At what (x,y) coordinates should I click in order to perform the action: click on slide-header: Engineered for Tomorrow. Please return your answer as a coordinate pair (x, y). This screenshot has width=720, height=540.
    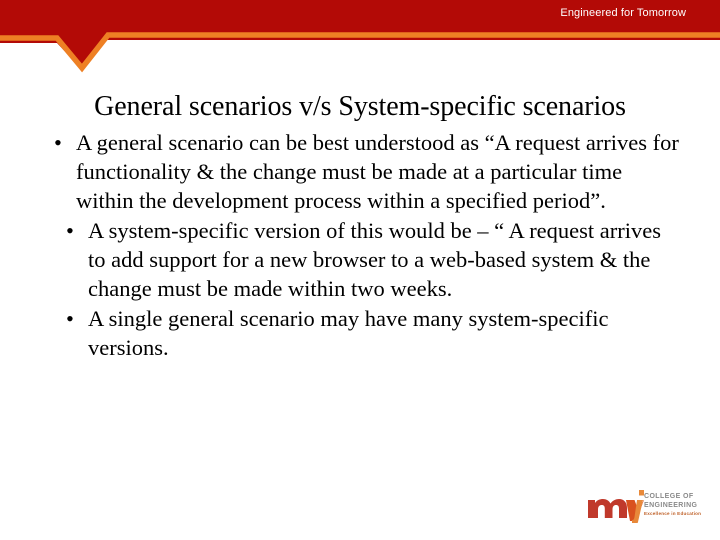
    Looking at the image, I should click on (360, 39).